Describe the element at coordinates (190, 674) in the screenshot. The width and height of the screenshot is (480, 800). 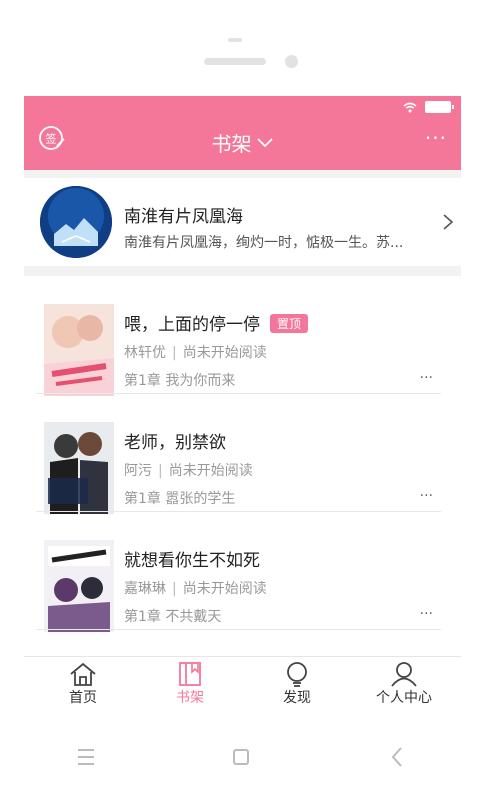
I see `bookshelf-icon` at that location.